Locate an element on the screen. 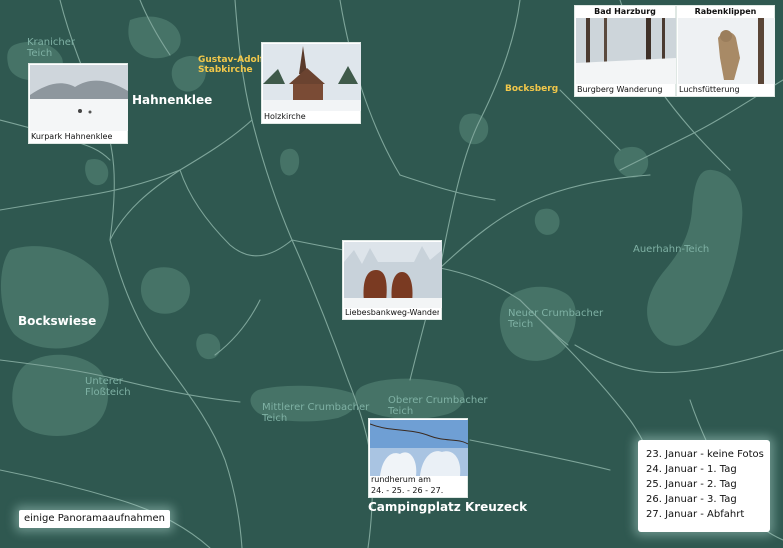  lake-bockswiese is located at coordinates (54, 297).